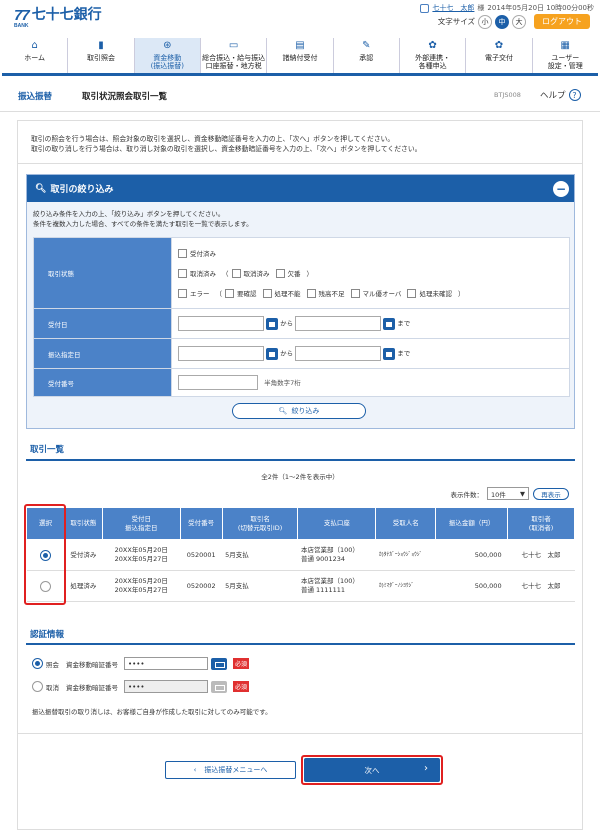 This screenshot has width=600, height=835. What do you see at coordinates (125, 97) in the screenshot?
I see `page-title: 取引状況照会取引一覧` at bounding box center [125, 97].